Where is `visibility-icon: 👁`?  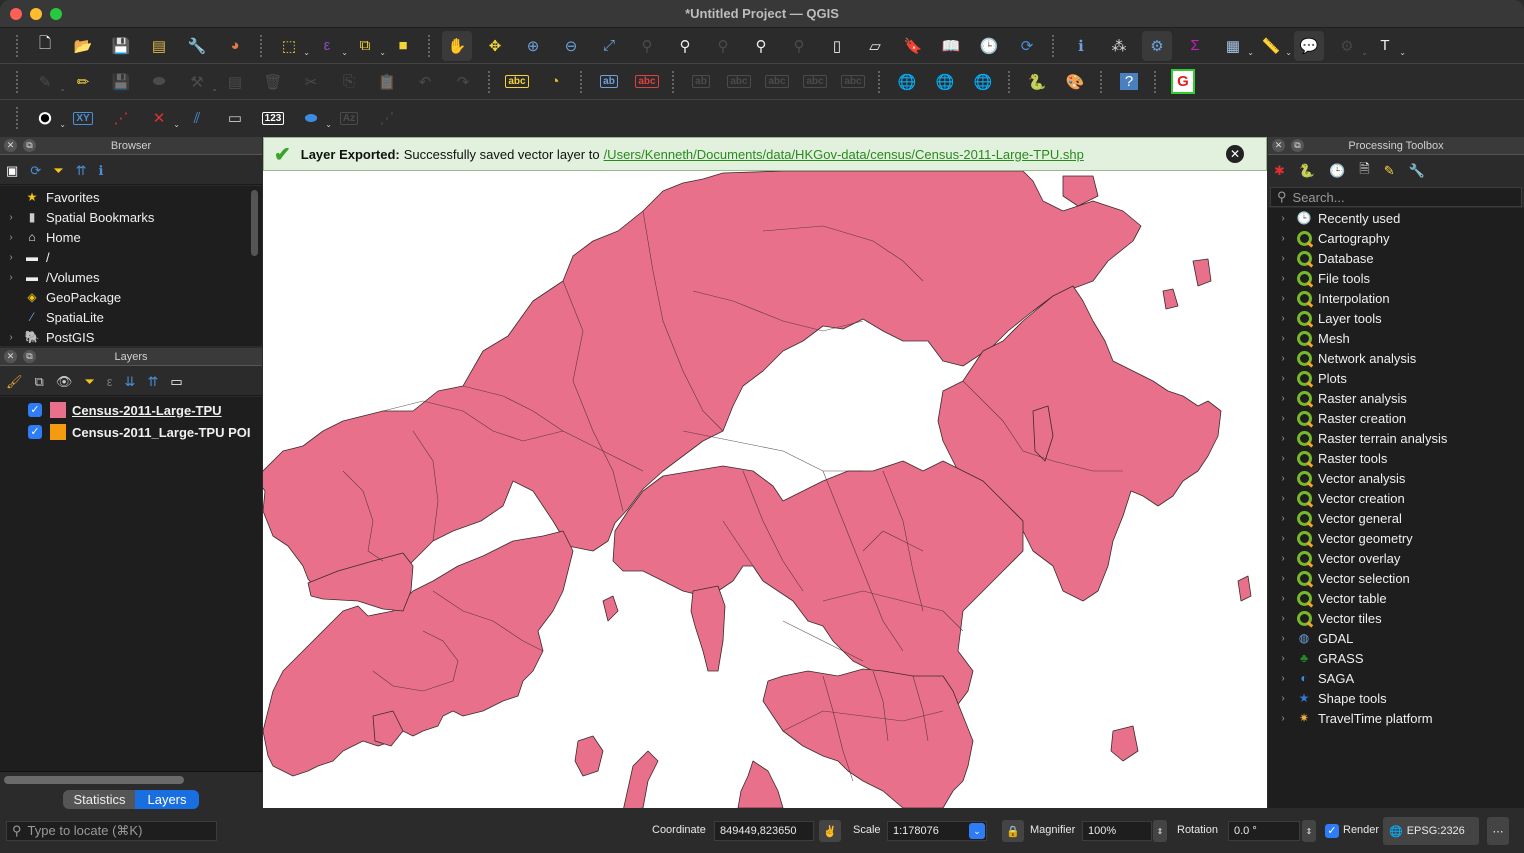 visibility-icon: 👁 is located at coordinates (64, 382).